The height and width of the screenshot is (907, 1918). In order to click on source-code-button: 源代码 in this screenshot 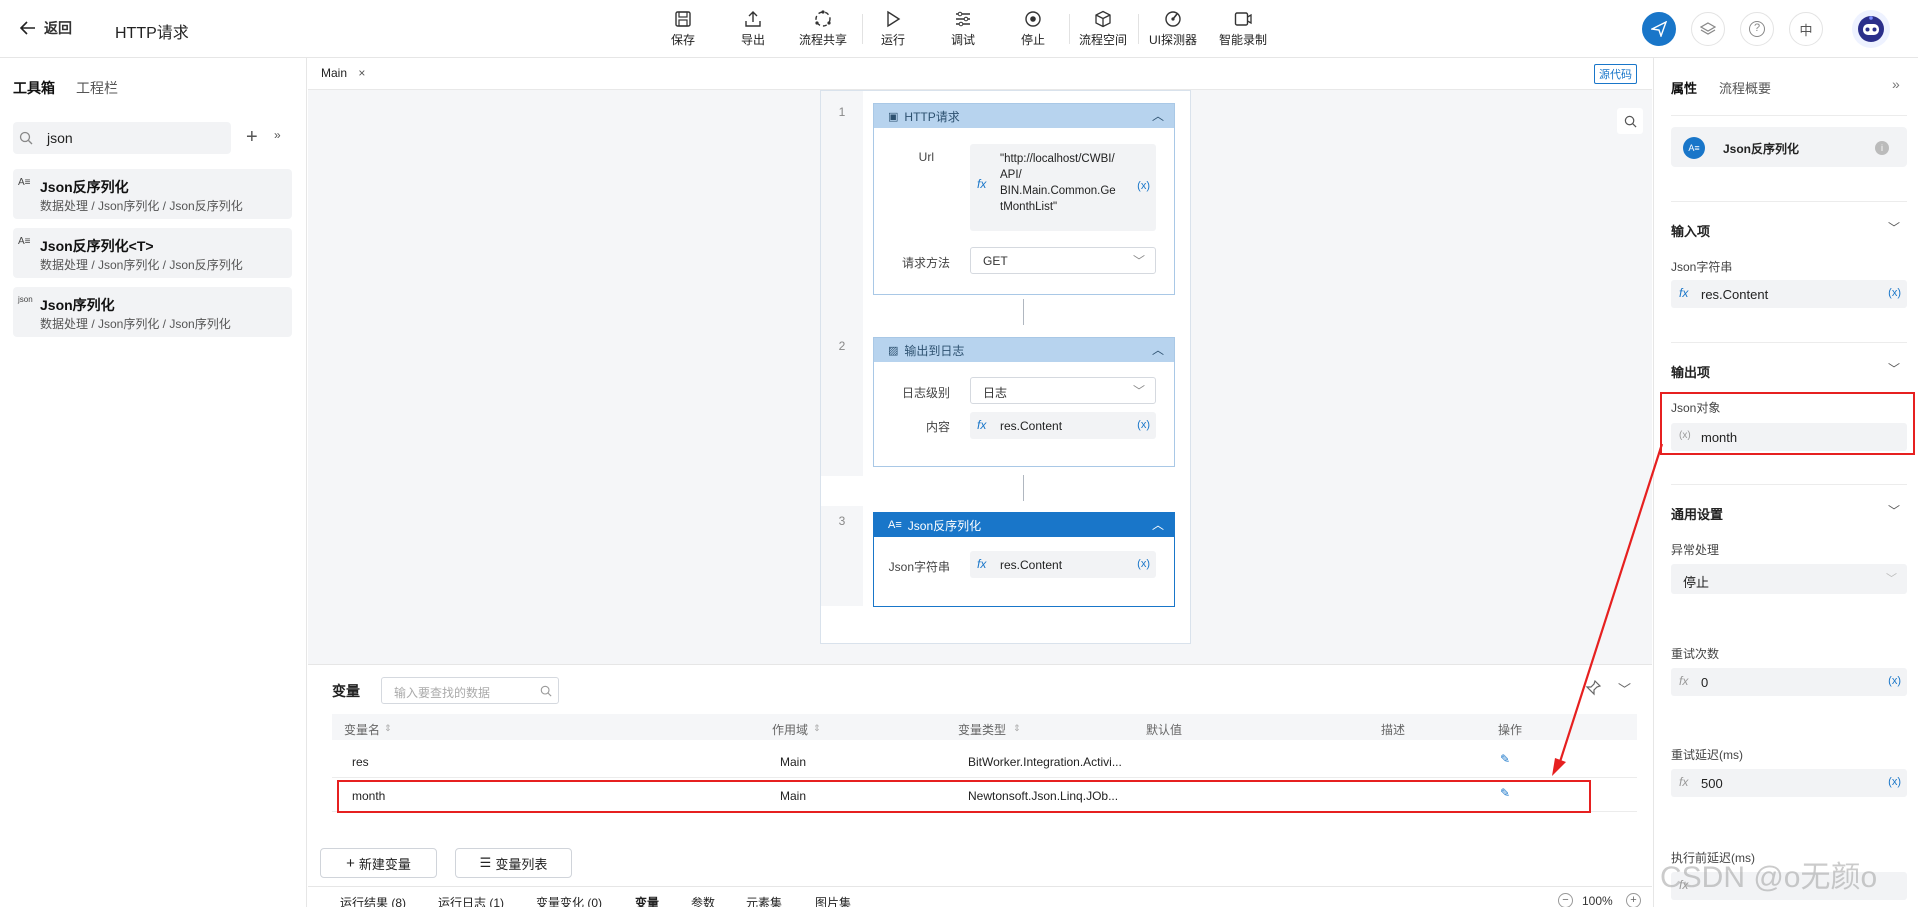, I will do `click(1615, 74)`.